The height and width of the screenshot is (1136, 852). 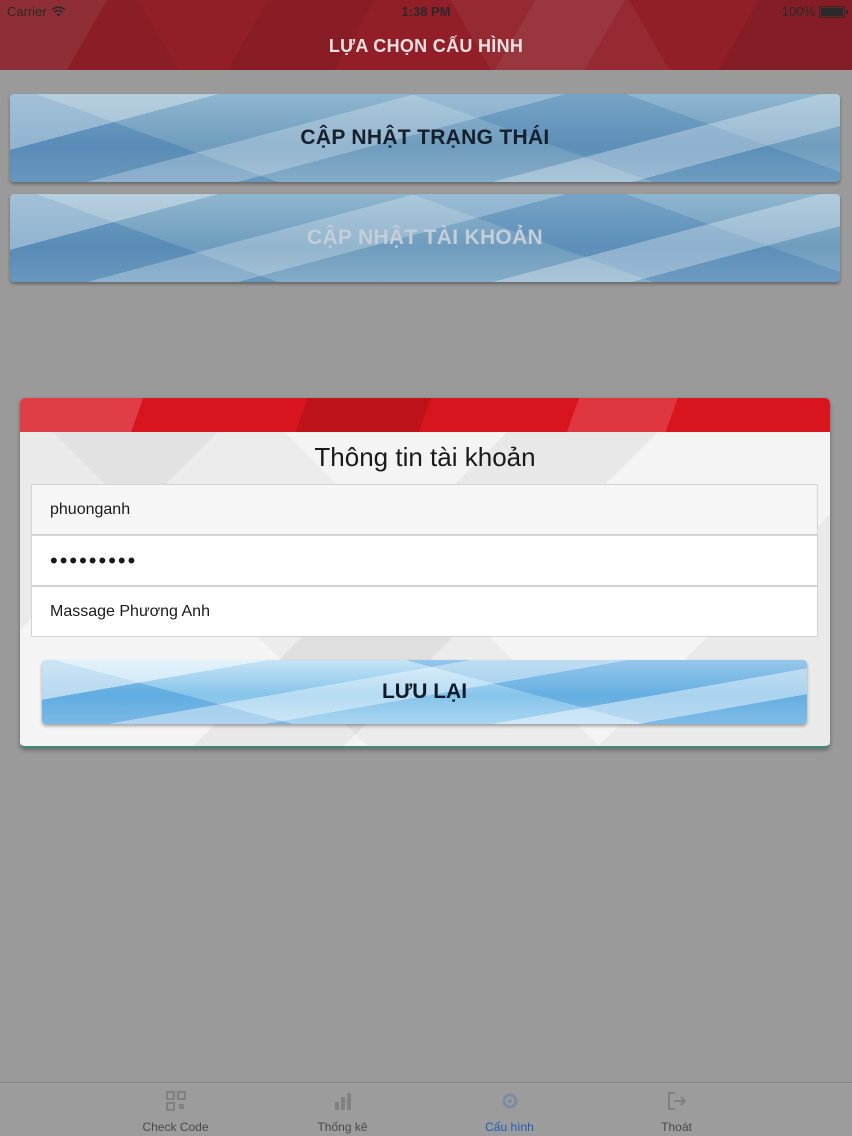 I want to click on chart-icon, so click(x=342, y=1101).